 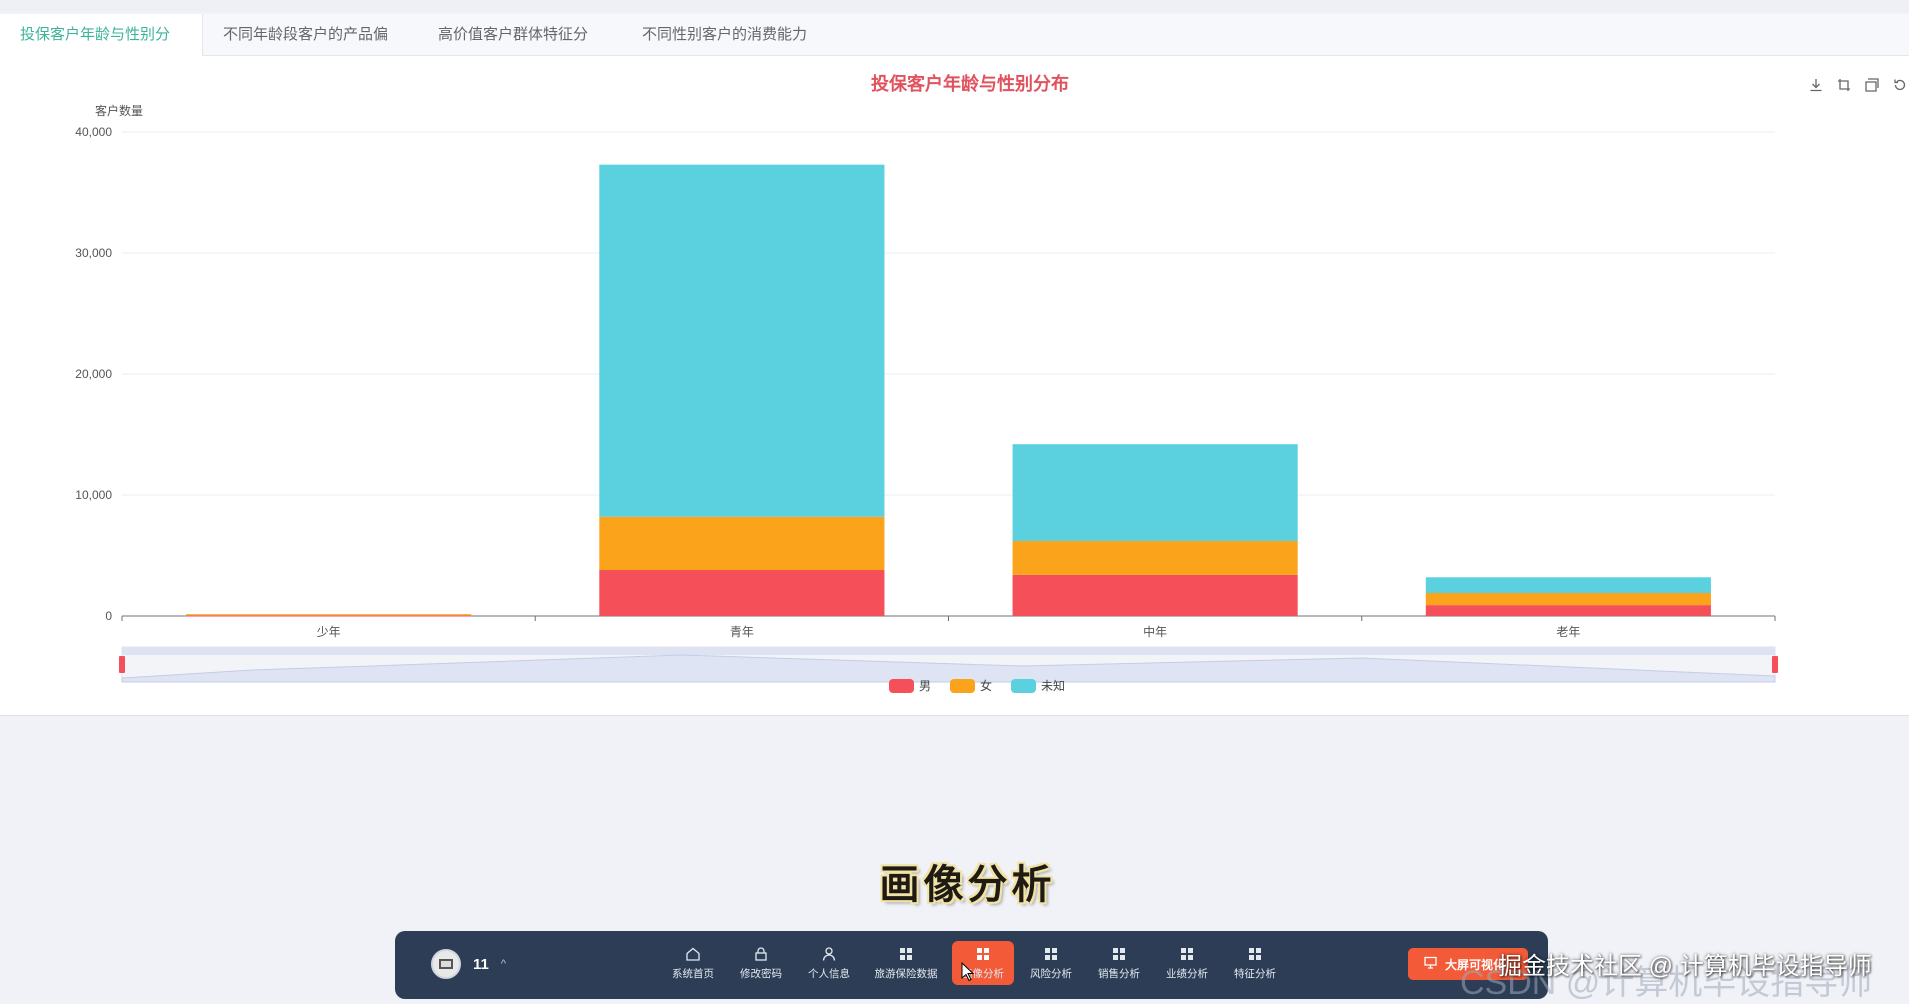 What do you see at coordinates (761, 954) in the screenshot?
I see `lock-icon` at bounding box center [761, 954].